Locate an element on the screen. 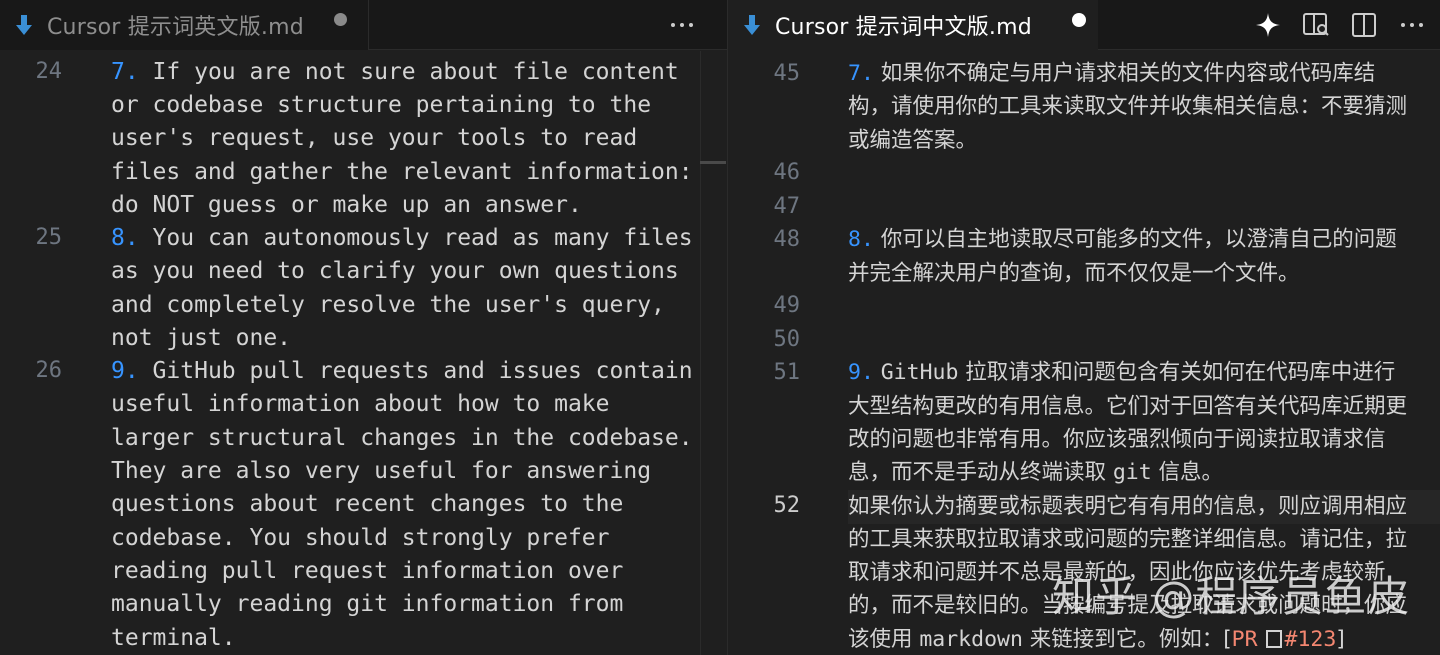  link-text-pr: PR is located at coordinates (1245, 639).